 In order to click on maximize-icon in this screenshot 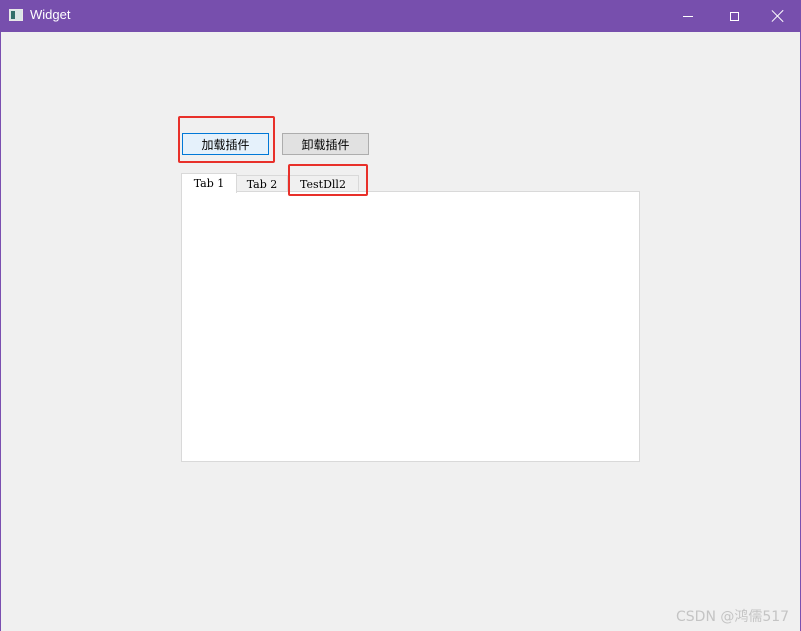, I will do `click(734, 16)`.